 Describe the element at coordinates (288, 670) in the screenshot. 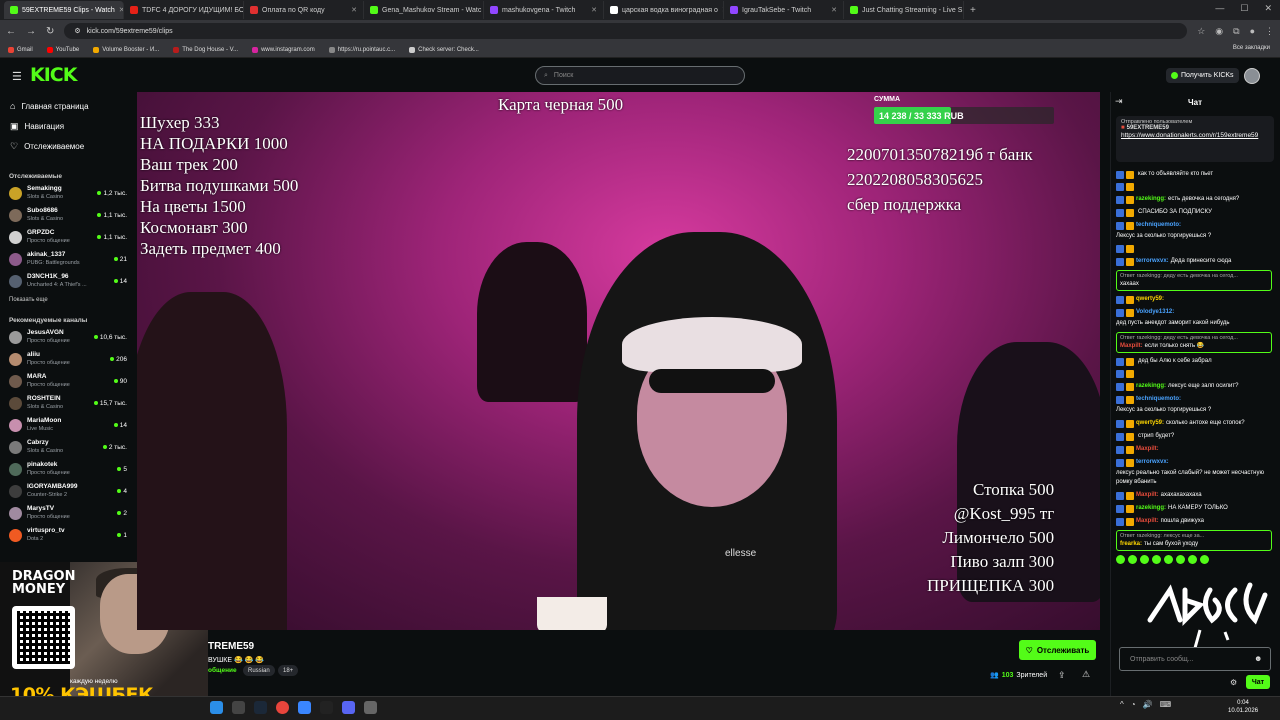

I see `tag-age: 18+` at that location.